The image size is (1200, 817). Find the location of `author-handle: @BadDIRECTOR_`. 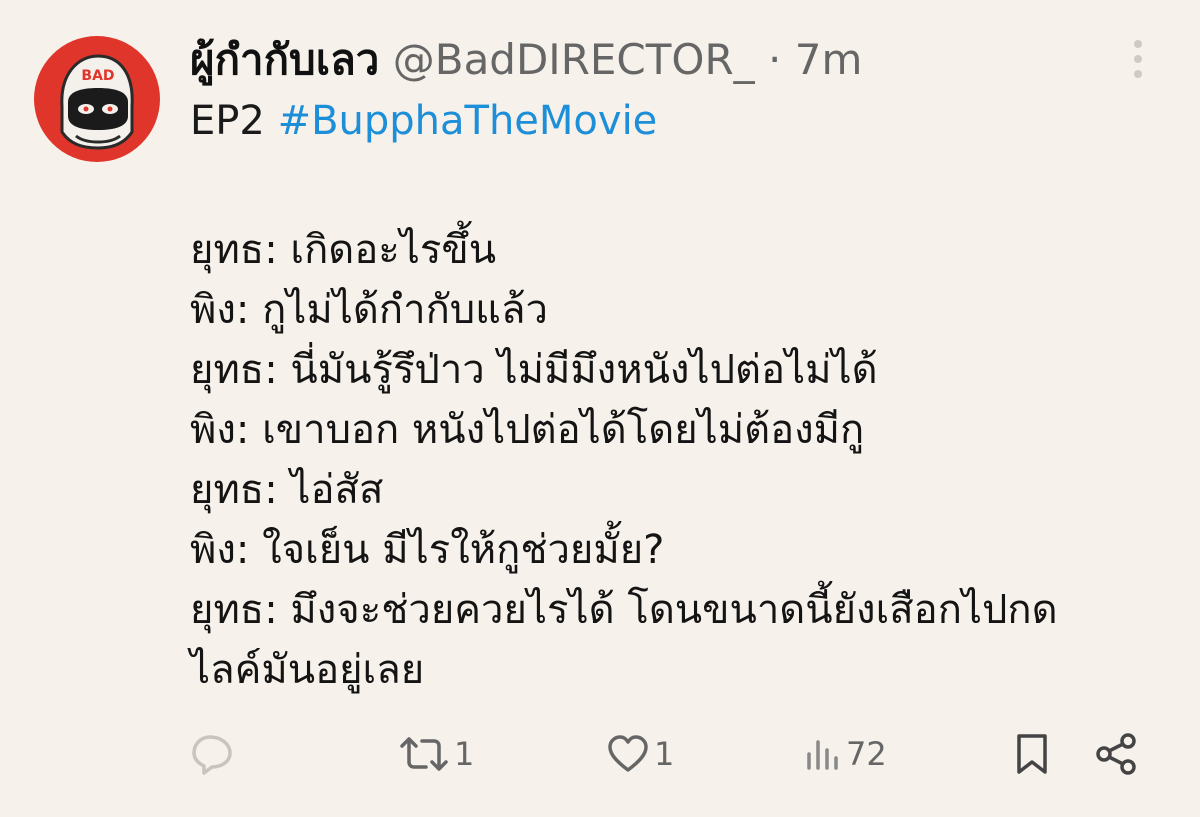

author-handle: @BadDIRECTOR_ is located at coordinates (574, 59).